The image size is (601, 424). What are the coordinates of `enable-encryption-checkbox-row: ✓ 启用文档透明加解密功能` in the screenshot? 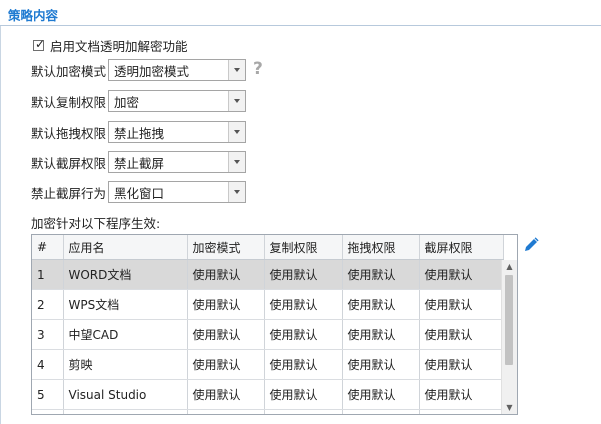 It's located at (110, 45).